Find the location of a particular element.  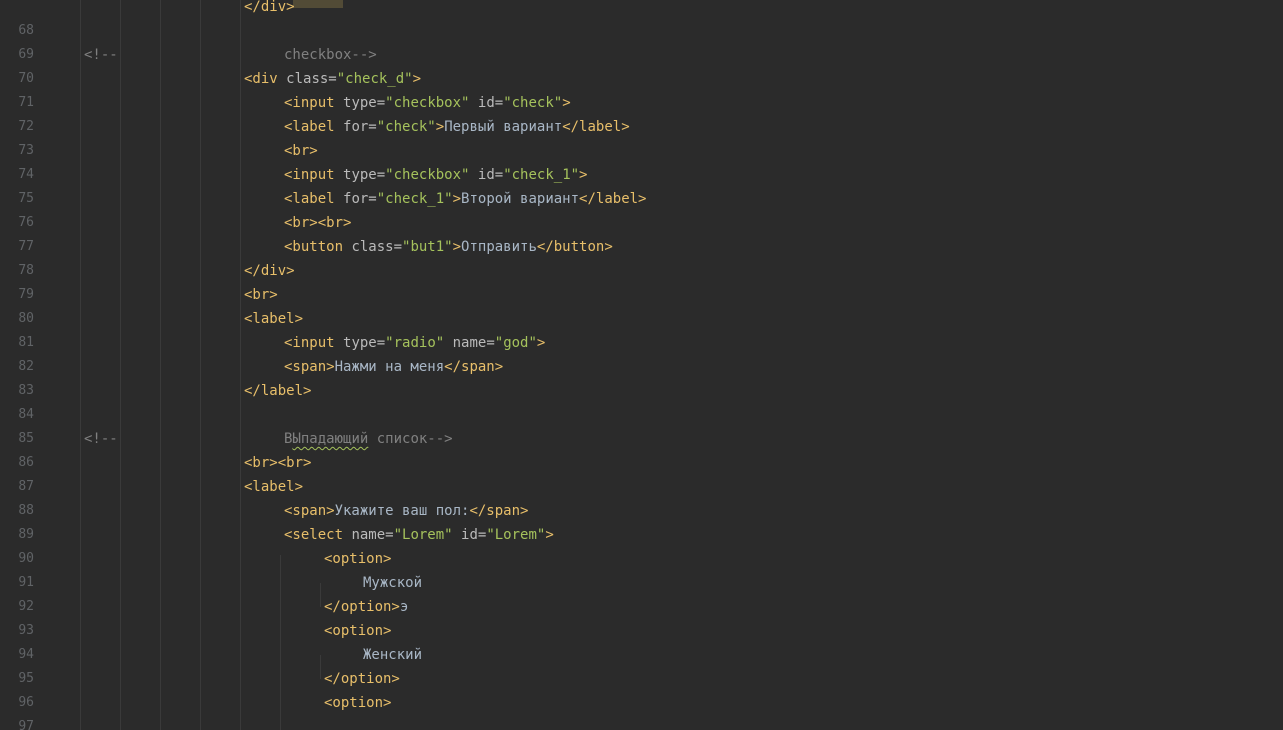

code-line: 95 Женский is located at coordinates (641, 664).